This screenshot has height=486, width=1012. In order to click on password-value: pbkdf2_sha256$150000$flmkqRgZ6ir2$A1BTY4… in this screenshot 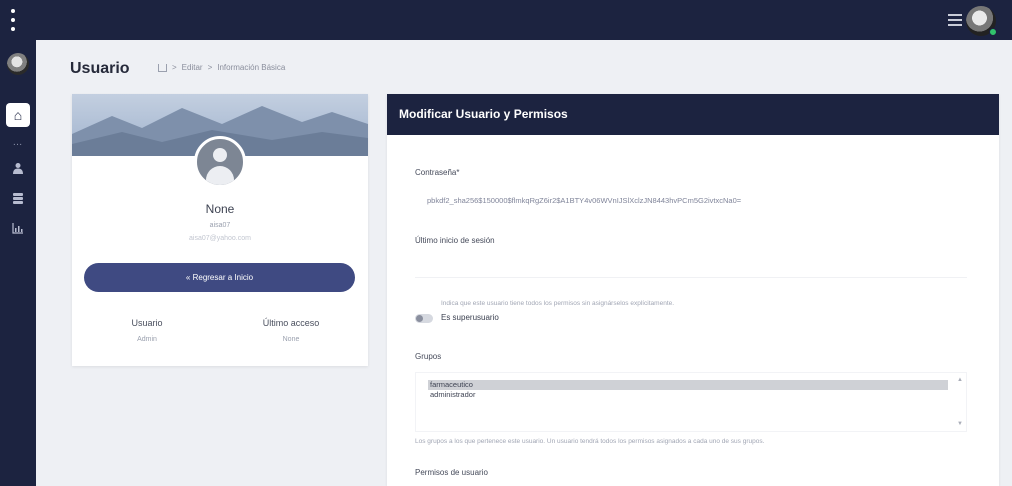, I will do `click(584, 200)`.